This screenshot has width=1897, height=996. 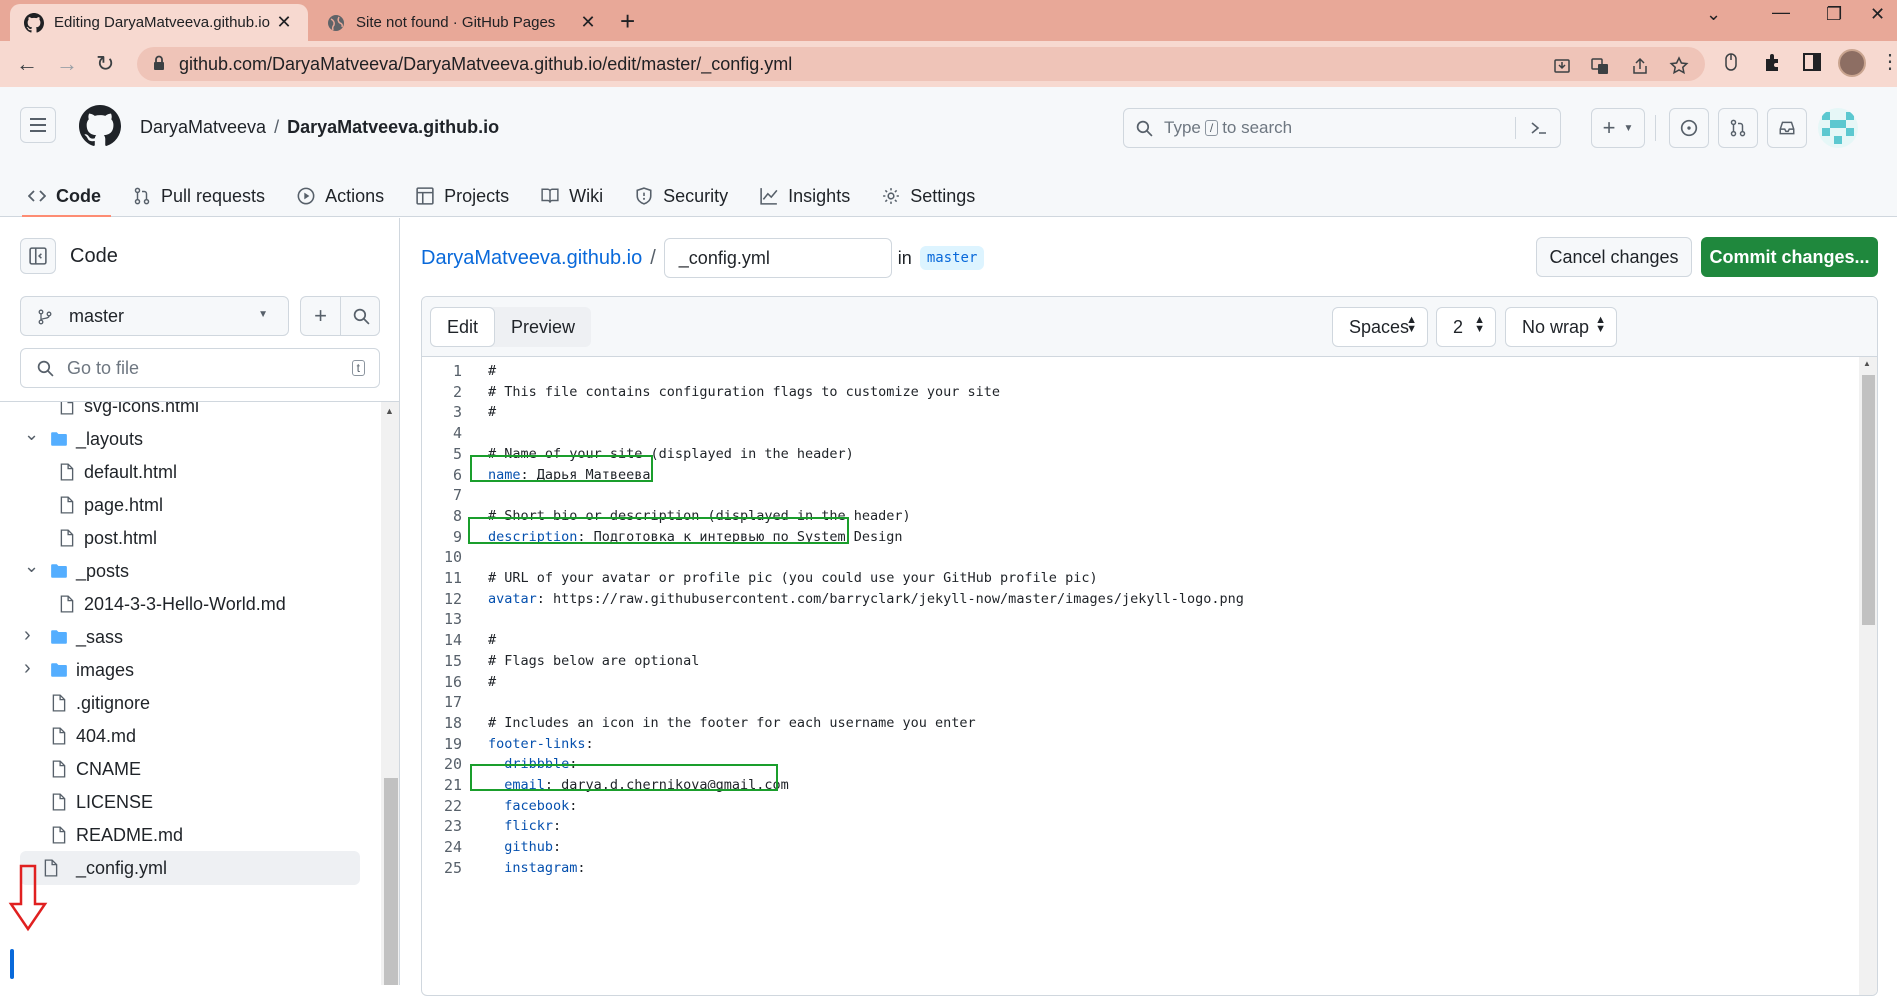 I want to click on create-new-button: + ▼, so click(x=1618, y=128).